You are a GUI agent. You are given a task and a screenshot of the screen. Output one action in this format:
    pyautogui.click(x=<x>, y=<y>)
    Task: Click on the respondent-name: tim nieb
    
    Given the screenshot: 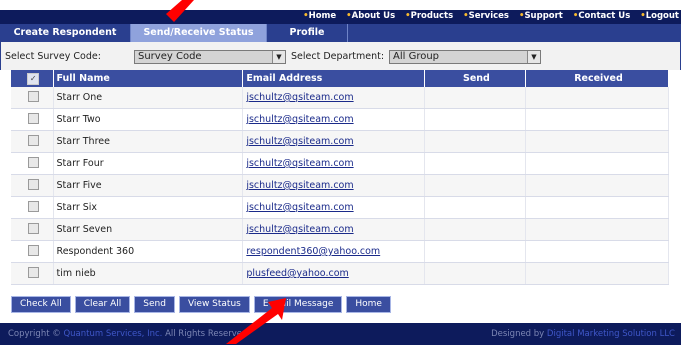 What is the action you would take?
    pyautogui.click(x=148, y=273)
    